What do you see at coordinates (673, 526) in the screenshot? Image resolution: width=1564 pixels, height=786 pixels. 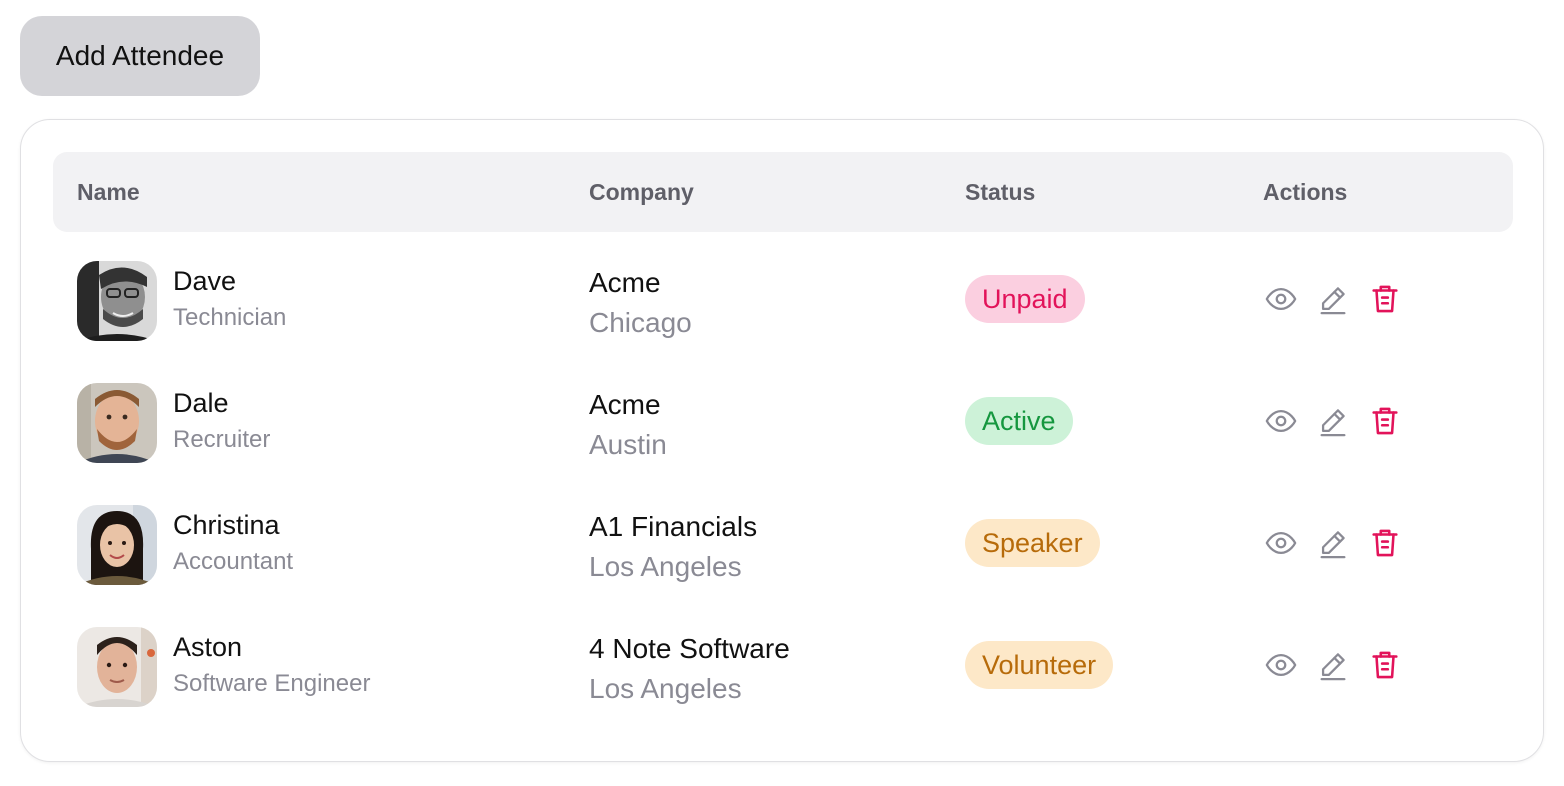 I see `attendee-company: A1 Financials` at bounding box center [673, 526].